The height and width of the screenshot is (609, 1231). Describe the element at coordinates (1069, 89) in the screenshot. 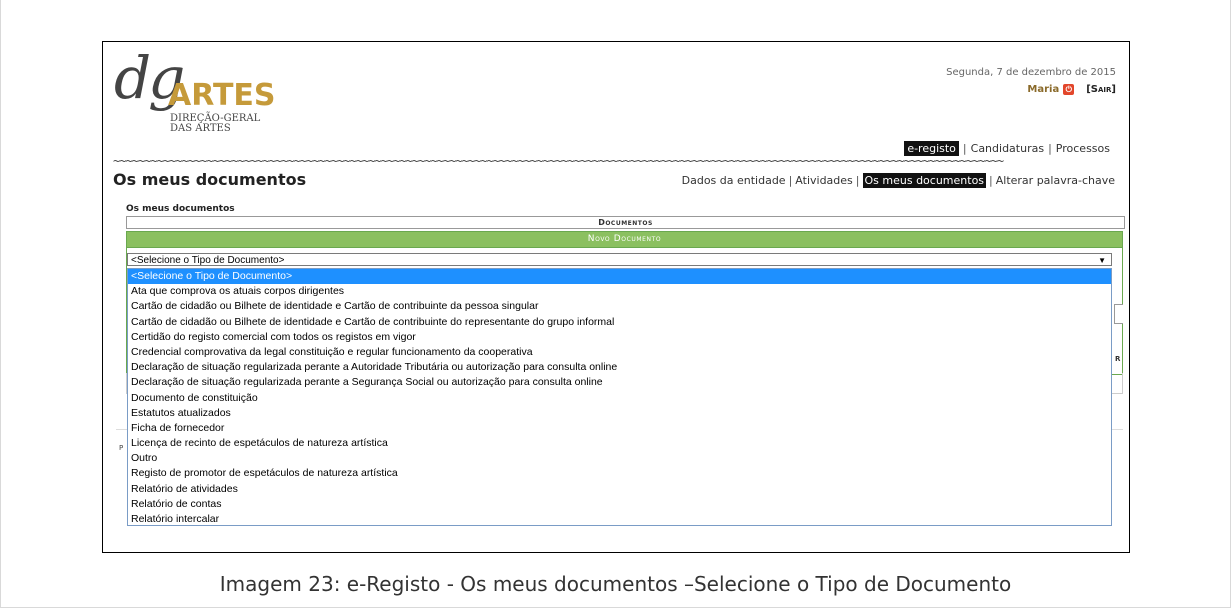

I see `power-icon: ⏻` at that location.